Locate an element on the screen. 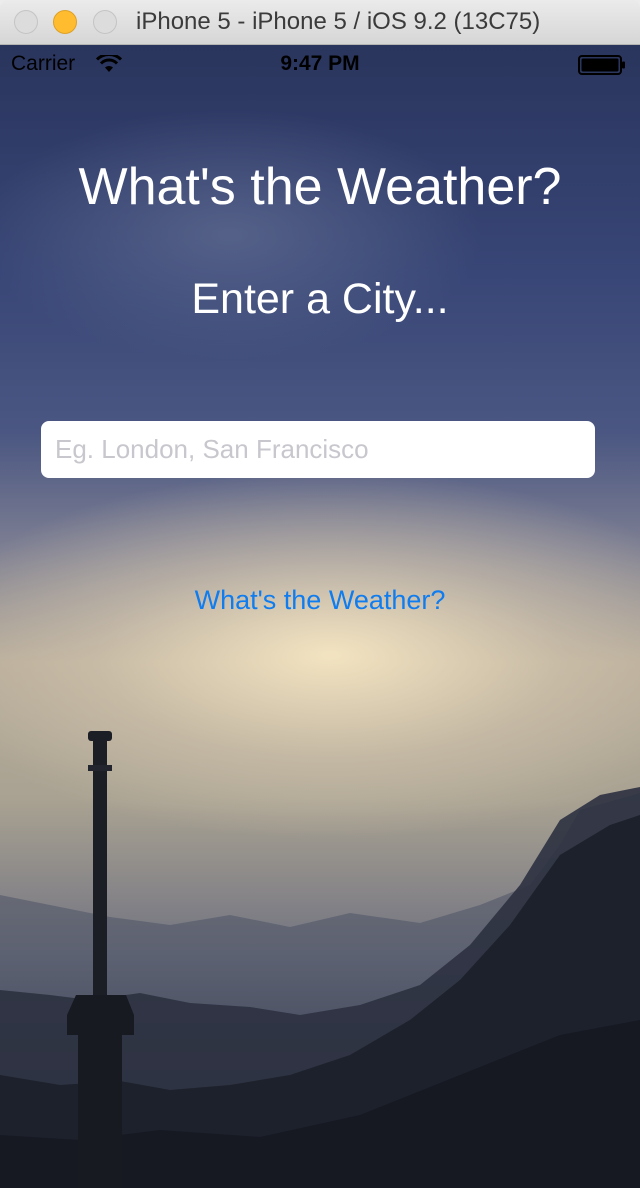  clock: 9:47 PM is located at coordinates (320, 63).